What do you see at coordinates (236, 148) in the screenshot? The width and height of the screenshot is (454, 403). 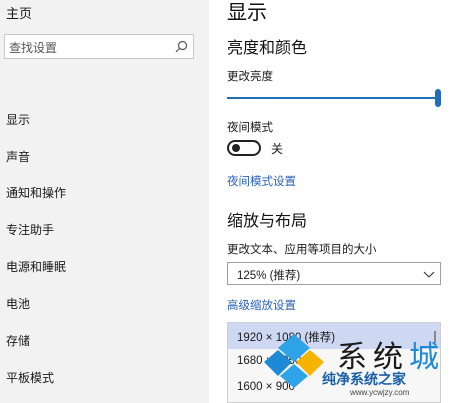 I see `toggle-knob` at bounding box center [236, 148].